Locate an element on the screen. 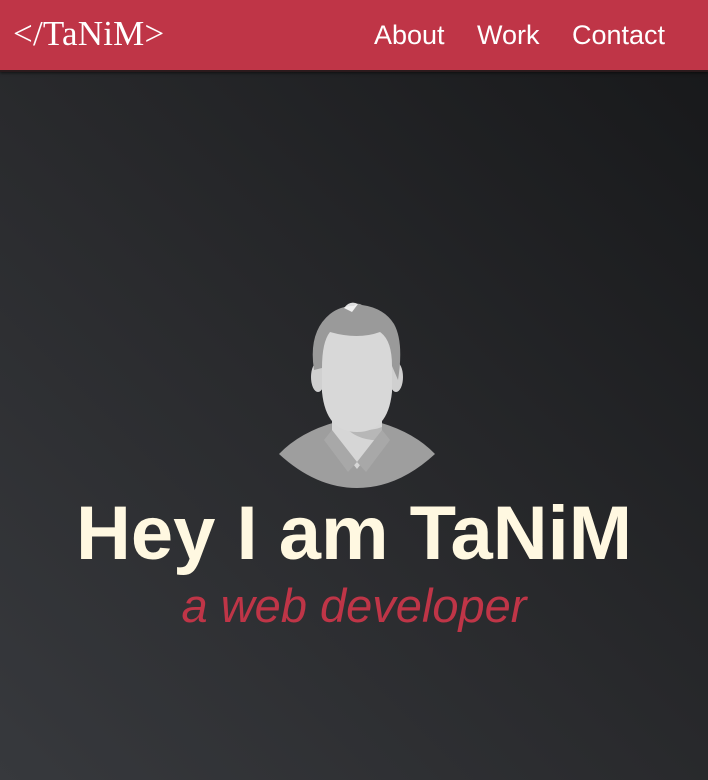  nav-link-about: About is located at coordinates (409, 35).